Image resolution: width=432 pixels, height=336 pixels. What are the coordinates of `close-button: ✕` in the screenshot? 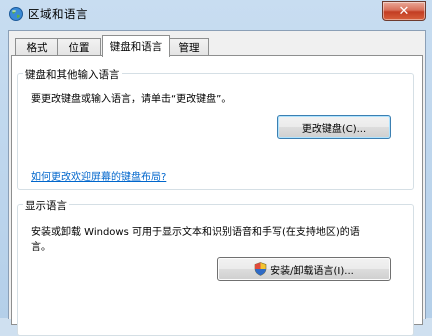 It's located at (404, 11).